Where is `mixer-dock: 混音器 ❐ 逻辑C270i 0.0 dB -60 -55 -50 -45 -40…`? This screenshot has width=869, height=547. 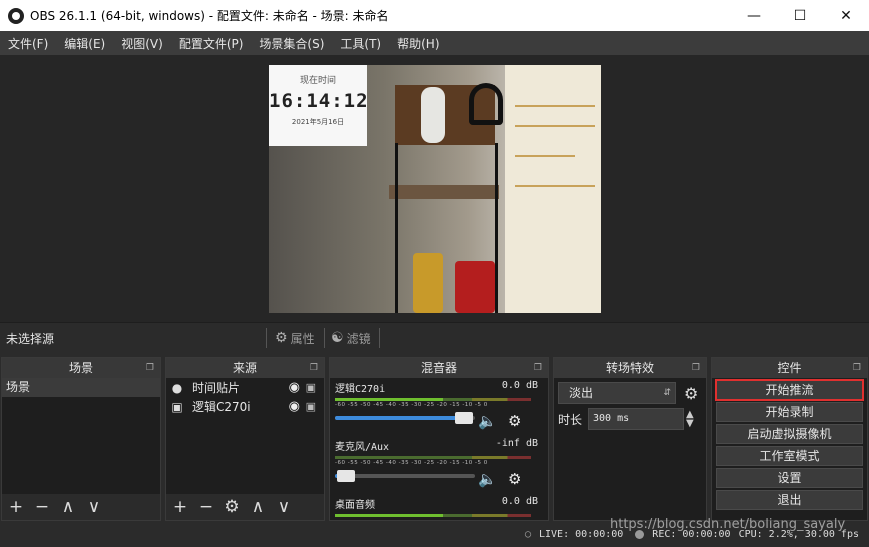 mixer-dock: 混音器 ❐ 逻辑C270i 0.0 dB -60 -55 -50 -45 -40… is located at coordinates (439, 439).